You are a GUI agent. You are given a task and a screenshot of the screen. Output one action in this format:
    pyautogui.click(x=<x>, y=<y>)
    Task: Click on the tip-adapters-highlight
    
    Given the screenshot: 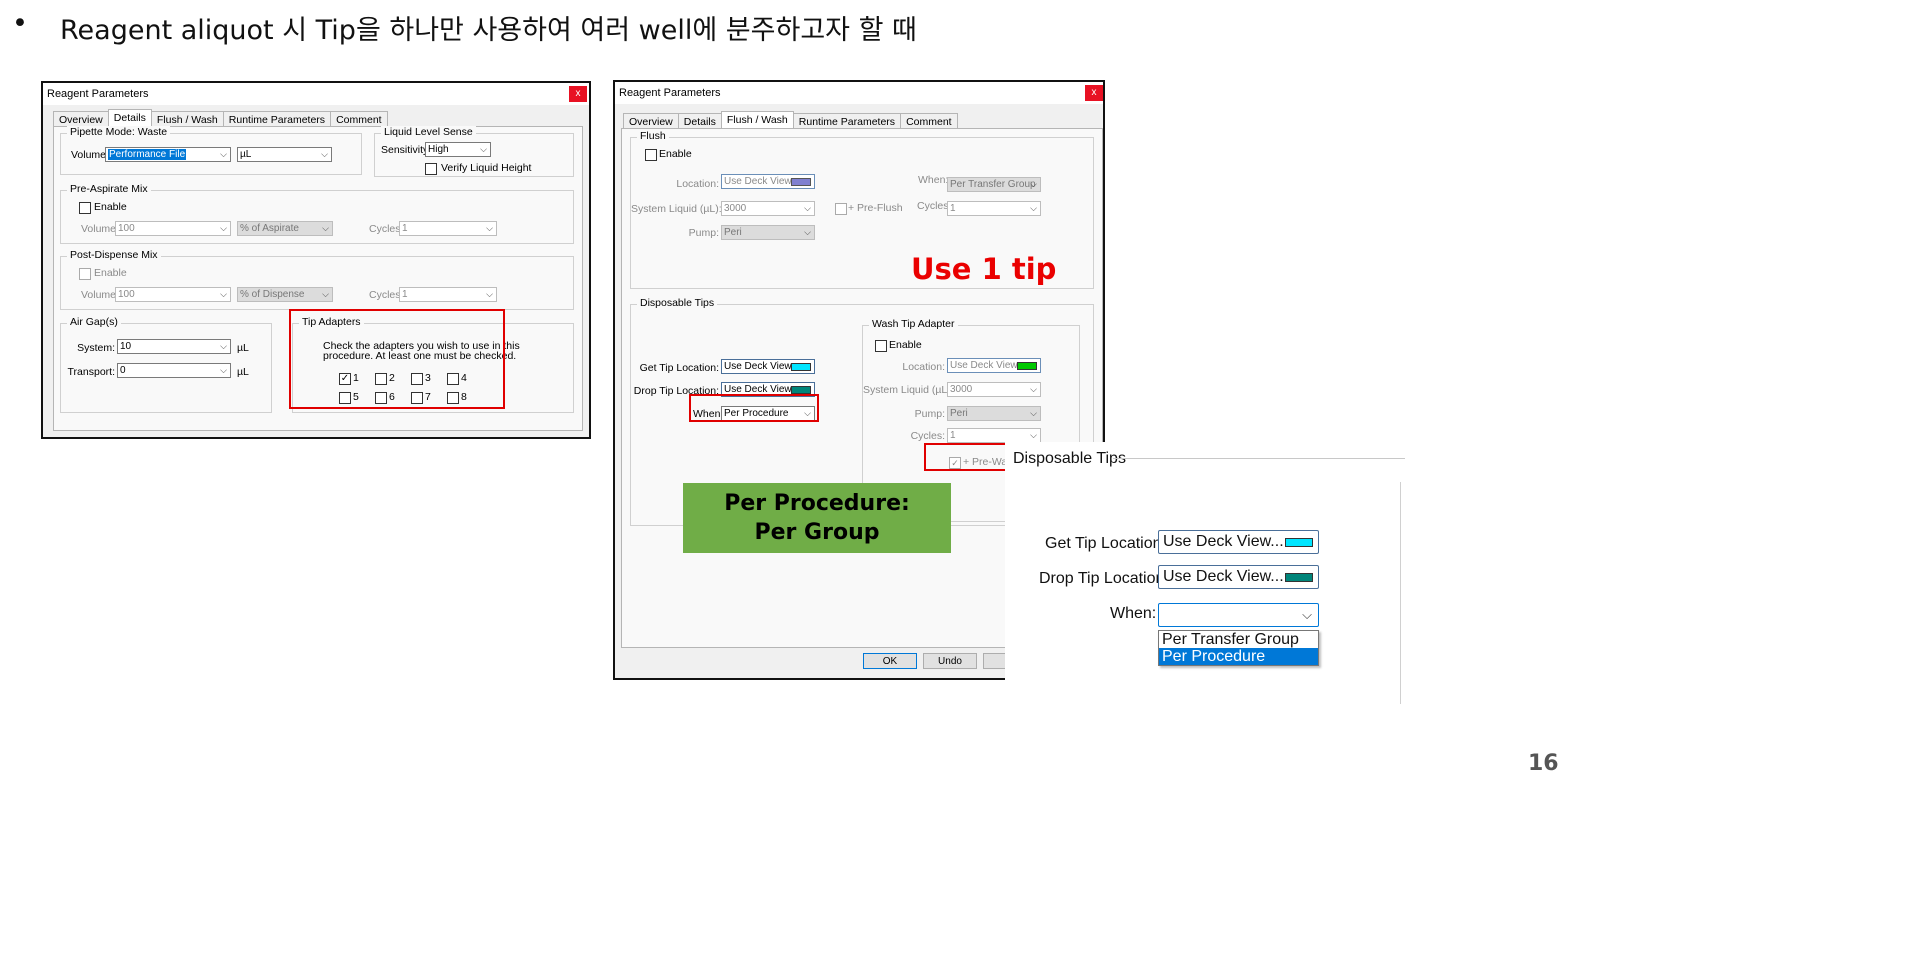 What is the action you would take?
    pyautogui.click(x=397, y=359)
    